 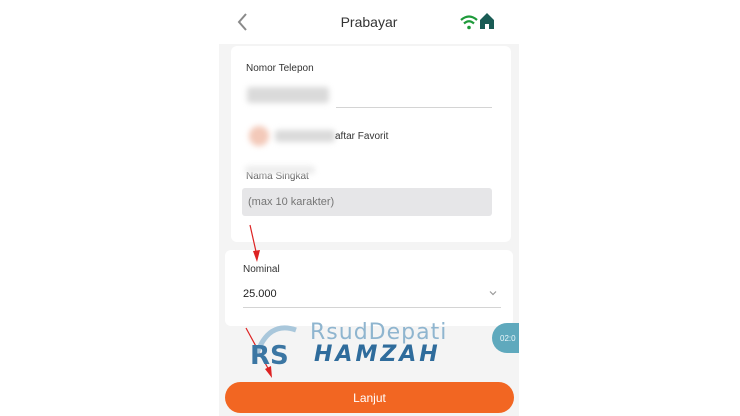 I want to click on phone-number-value-blurred, so click(x=288, y=95).